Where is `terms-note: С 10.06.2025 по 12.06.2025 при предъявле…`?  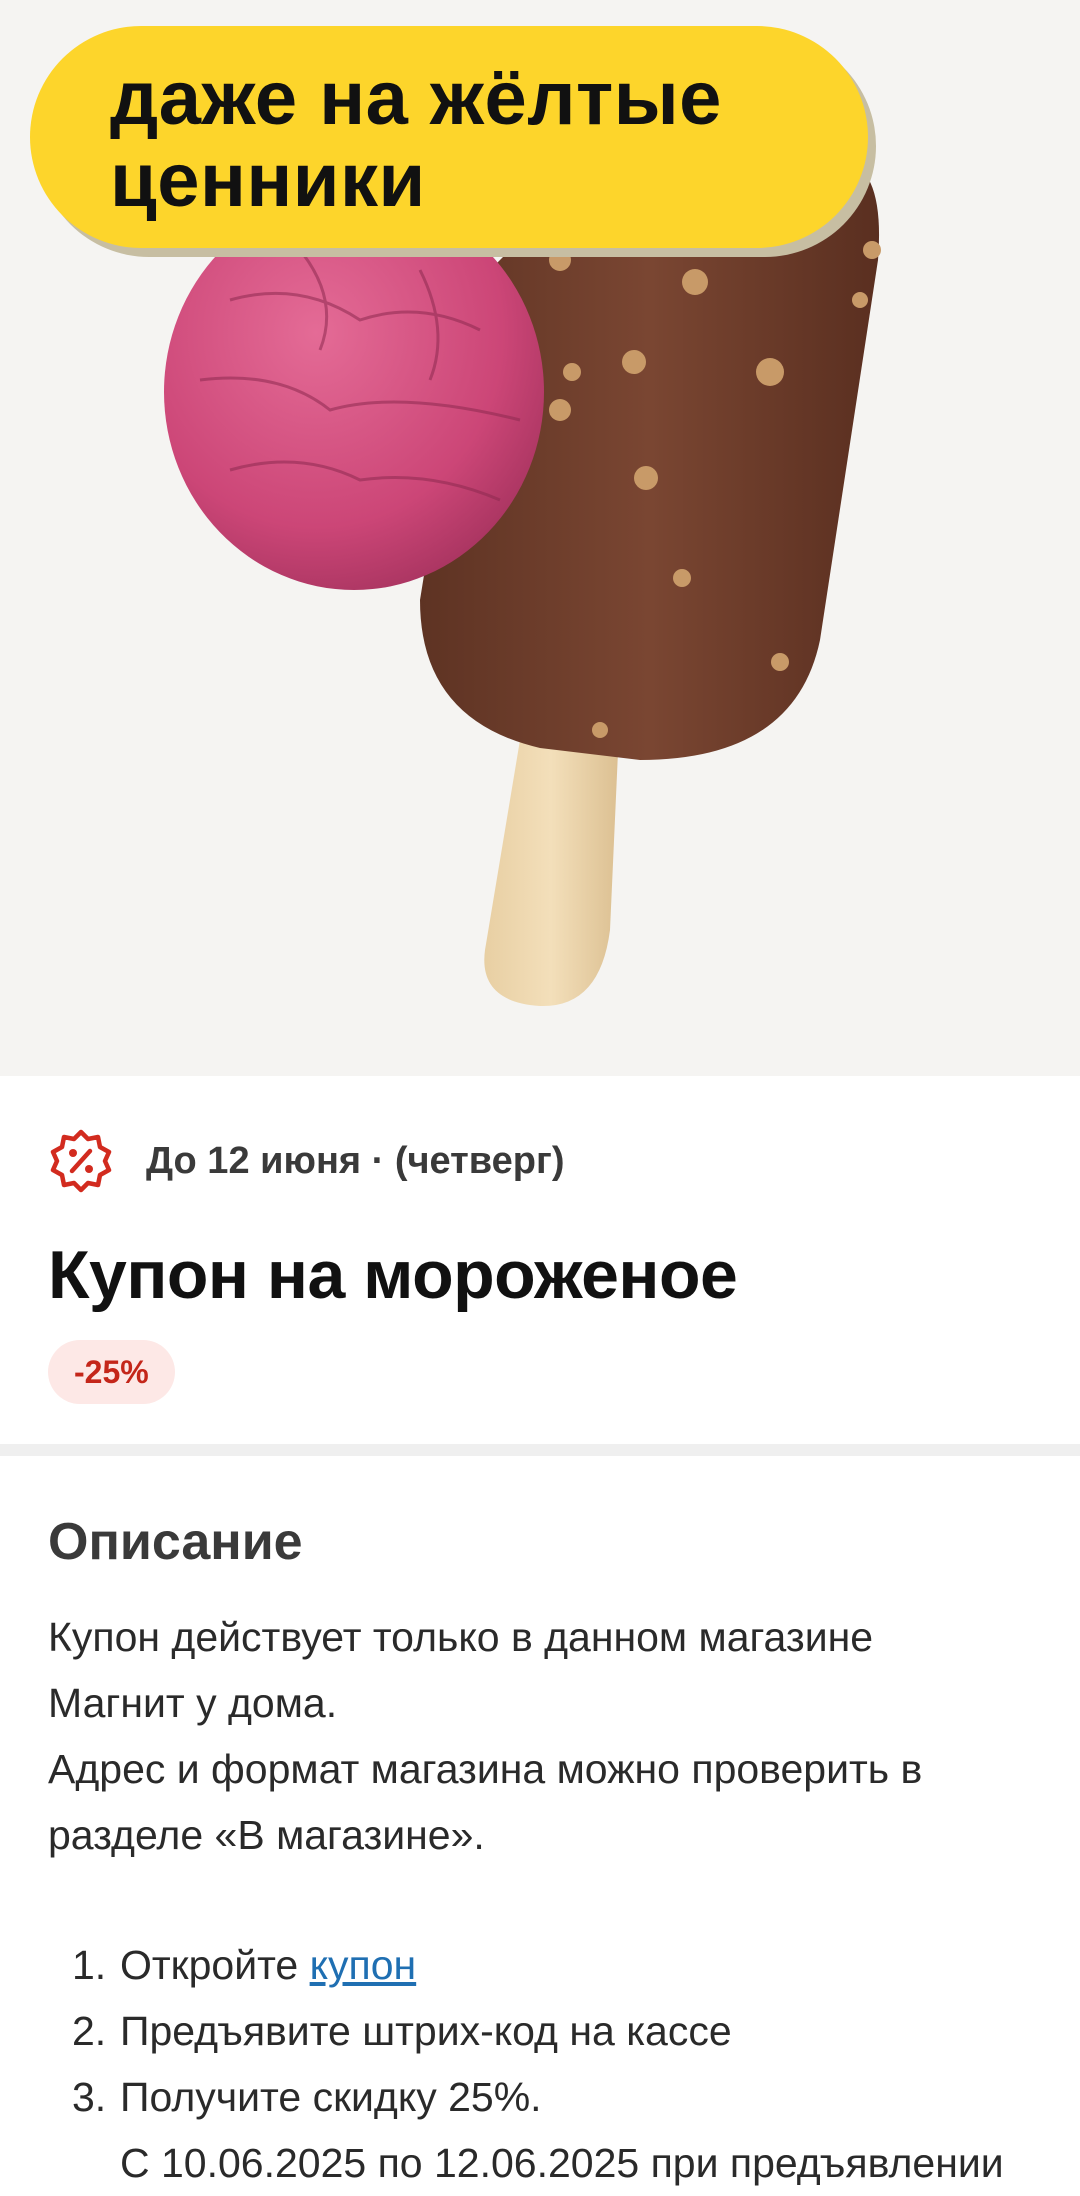 terms-note: С 10.06.2025 по 12.06.2025 при предъявле… is located at coordinates (562, 2163).